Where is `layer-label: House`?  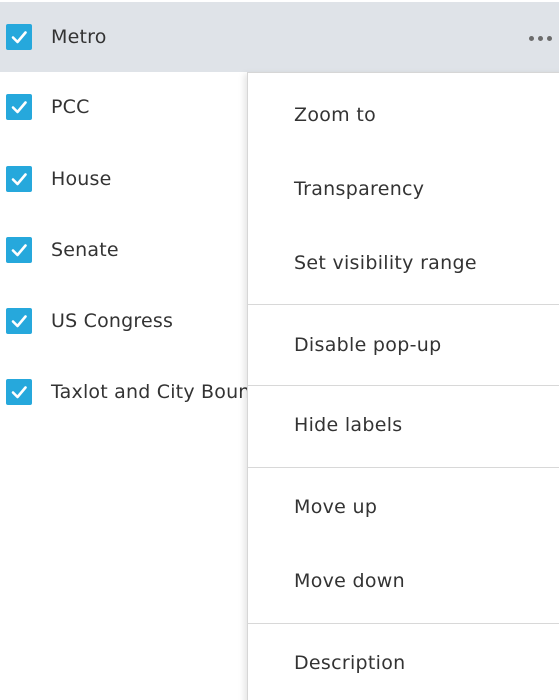
layer-label: House is located at coordinates (81, 179).